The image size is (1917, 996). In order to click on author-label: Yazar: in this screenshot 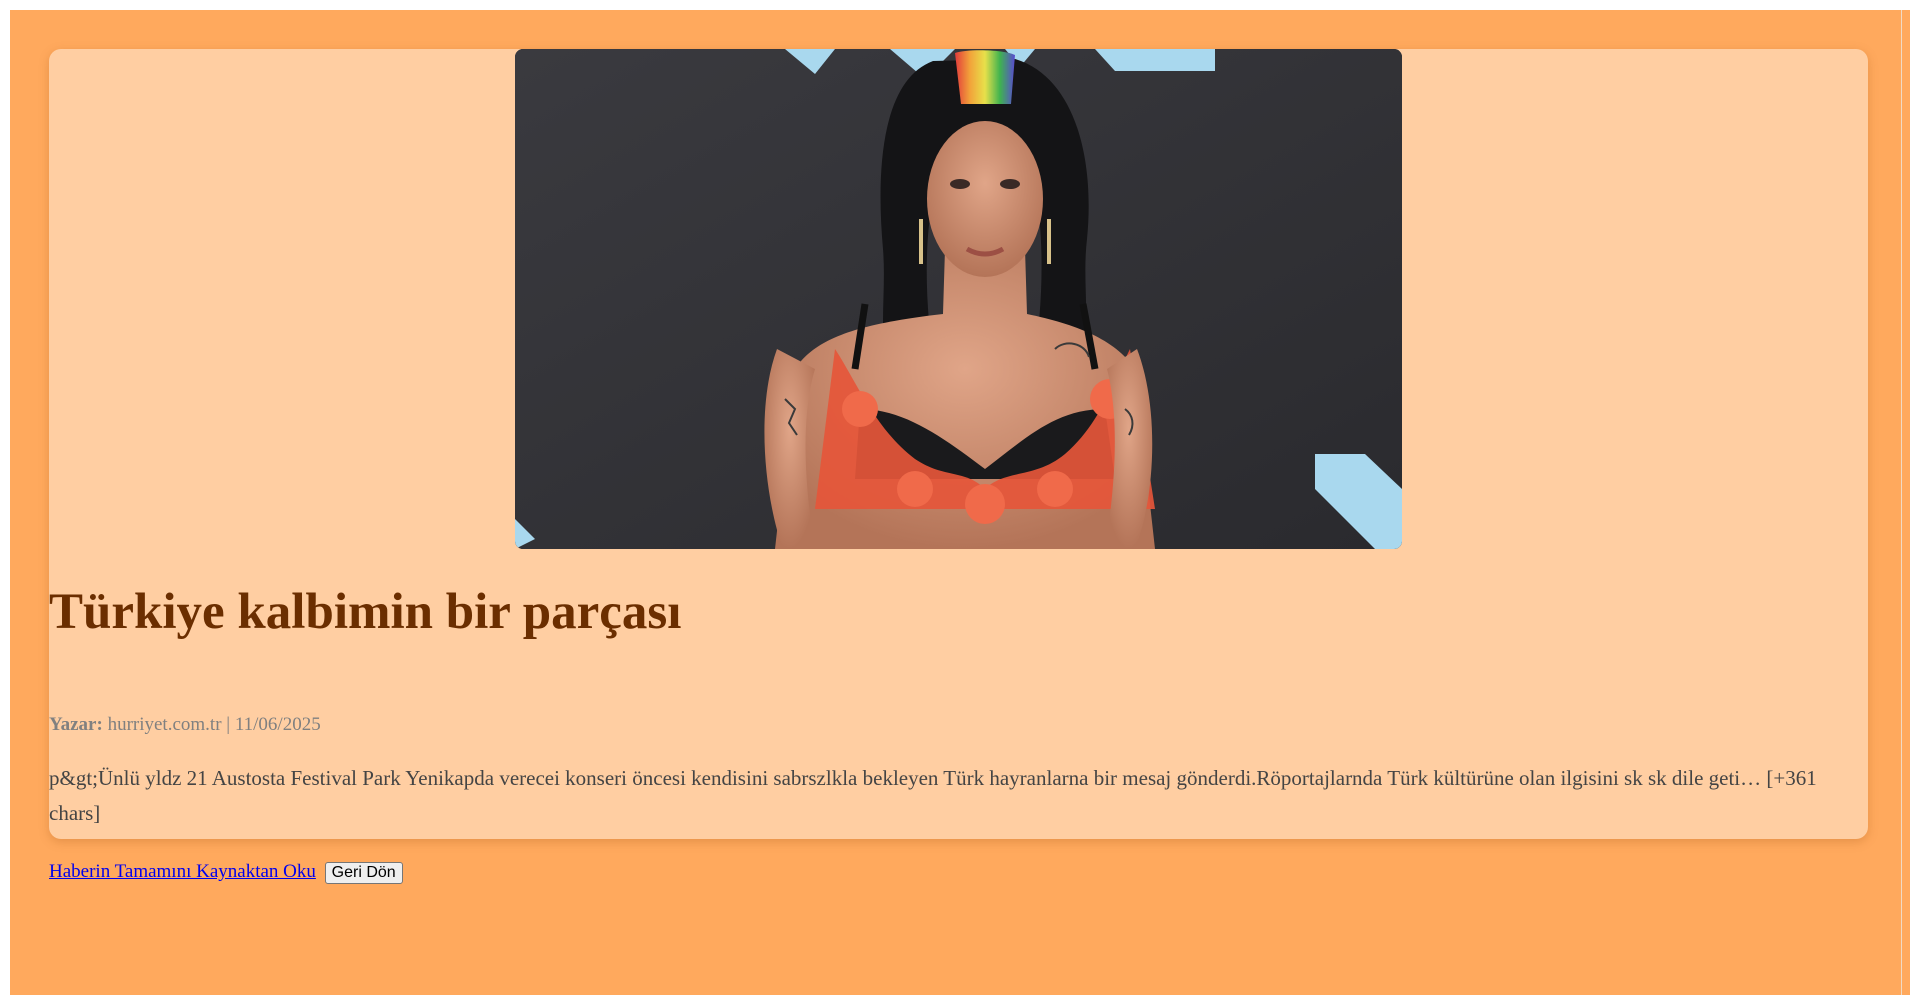, I will do `click(76, 724)`.